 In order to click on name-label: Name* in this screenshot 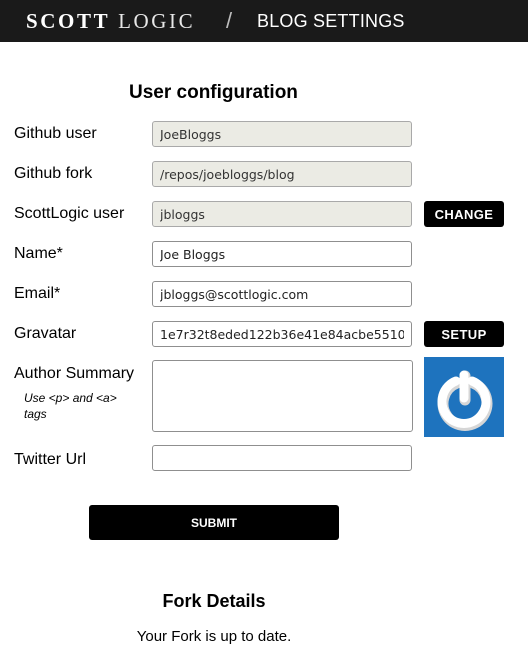, I will do `click(38, 253)`.